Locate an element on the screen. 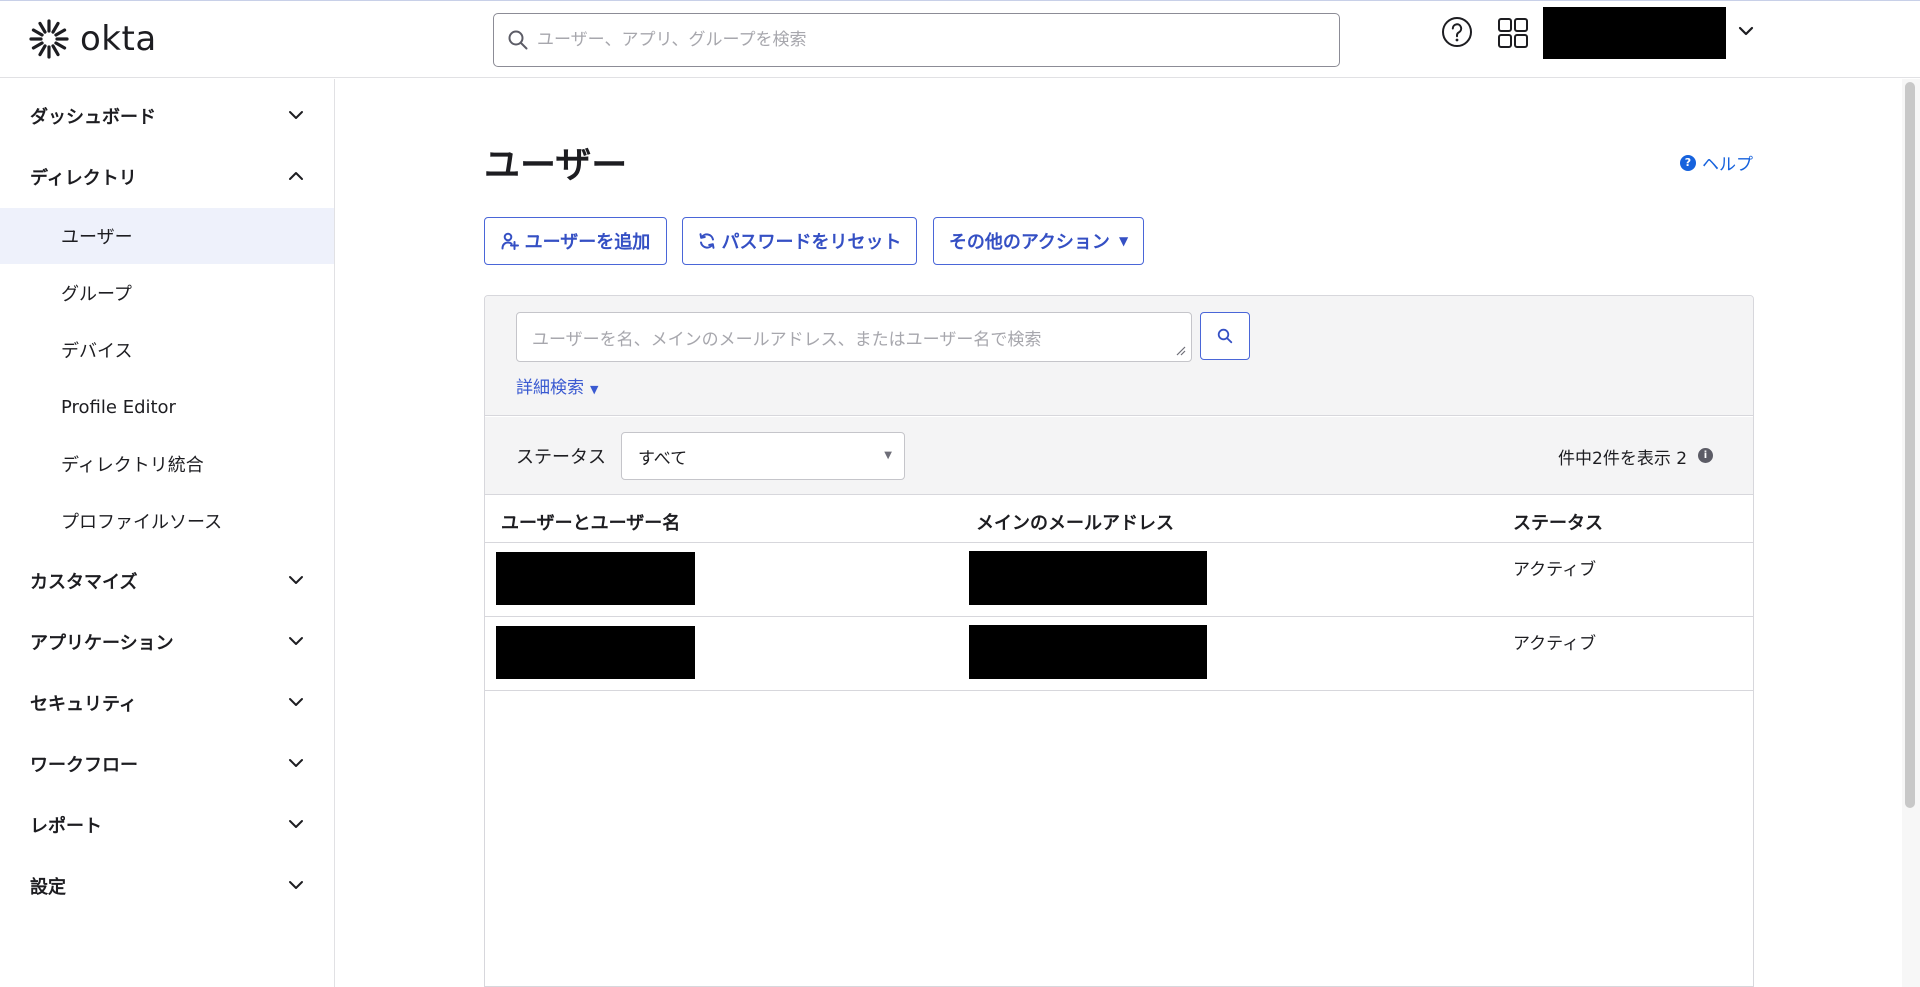 This screenshot has height=987, width=1920. scrollbar-thumb is located at coordinates (1910, 445).